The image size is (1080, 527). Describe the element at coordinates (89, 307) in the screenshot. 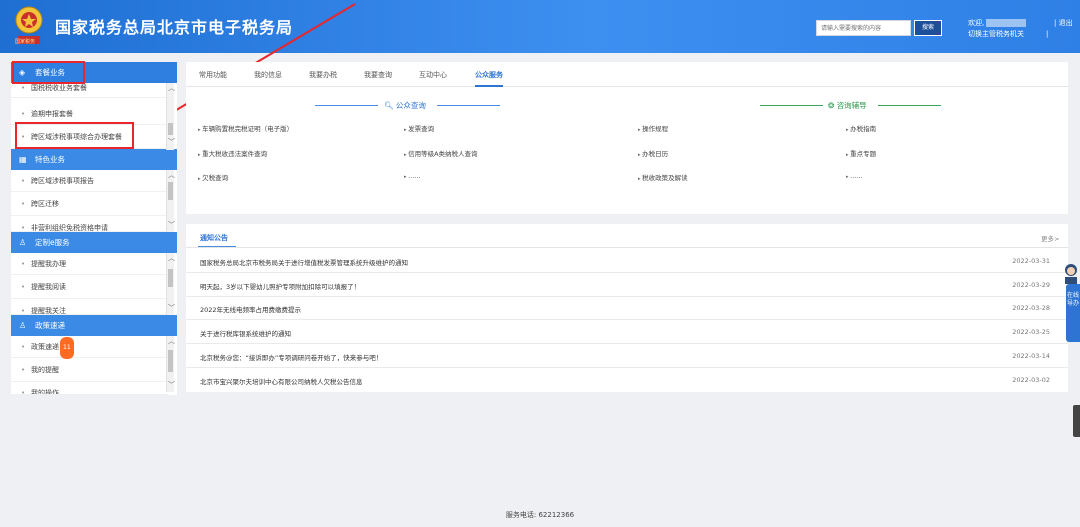

I see `sidebar-item-remind-follow: 提醒我关注` at that location.